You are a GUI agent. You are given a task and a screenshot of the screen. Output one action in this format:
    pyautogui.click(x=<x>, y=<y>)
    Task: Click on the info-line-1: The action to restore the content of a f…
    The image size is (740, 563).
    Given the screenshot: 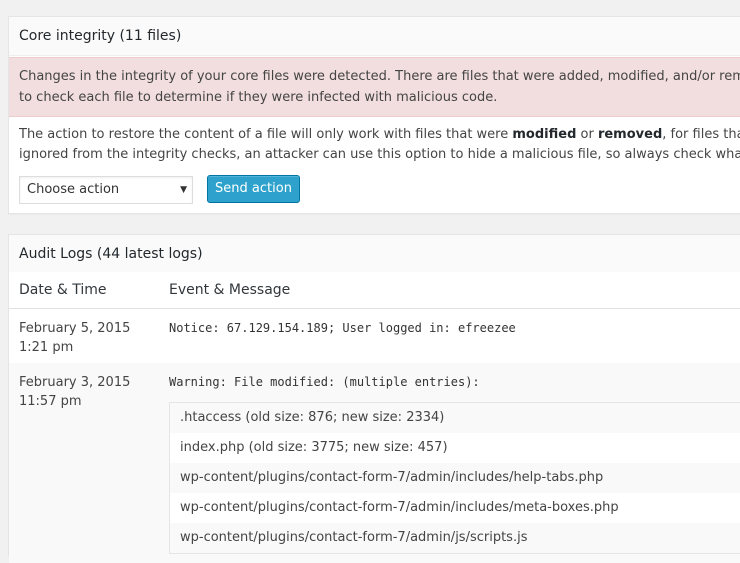 What is the action you would take?
    pyautogui.click(x=379, y=135)
    